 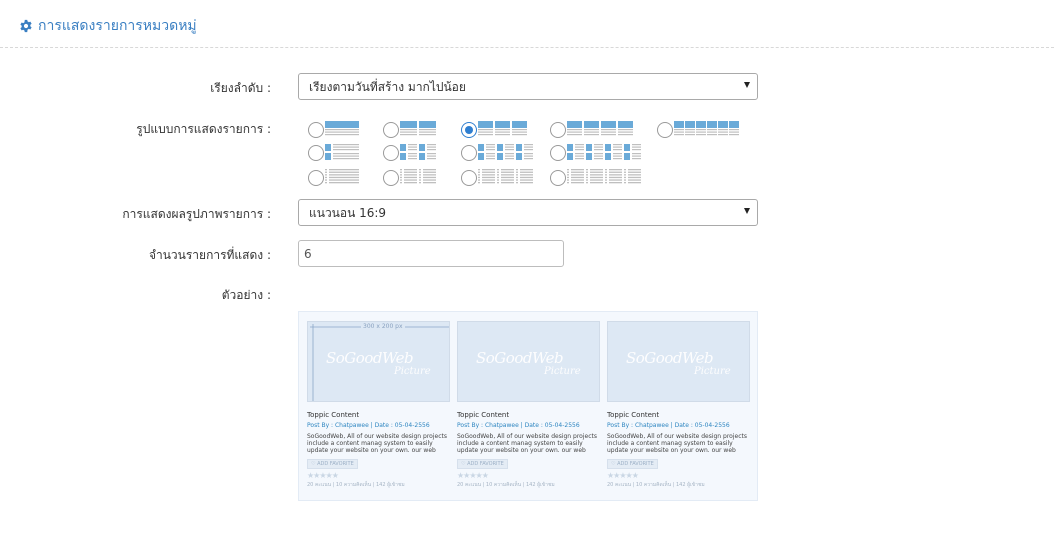 I want to click on example-label: ตัวอย่าง :, so click(x=246, y=295).